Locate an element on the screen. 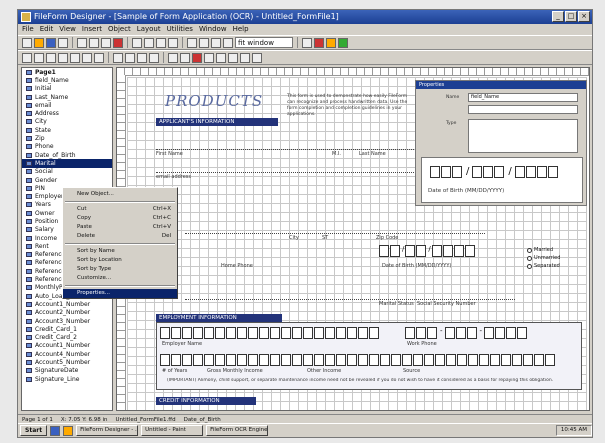  tree-item: Address is located at coordinates (67, 113).